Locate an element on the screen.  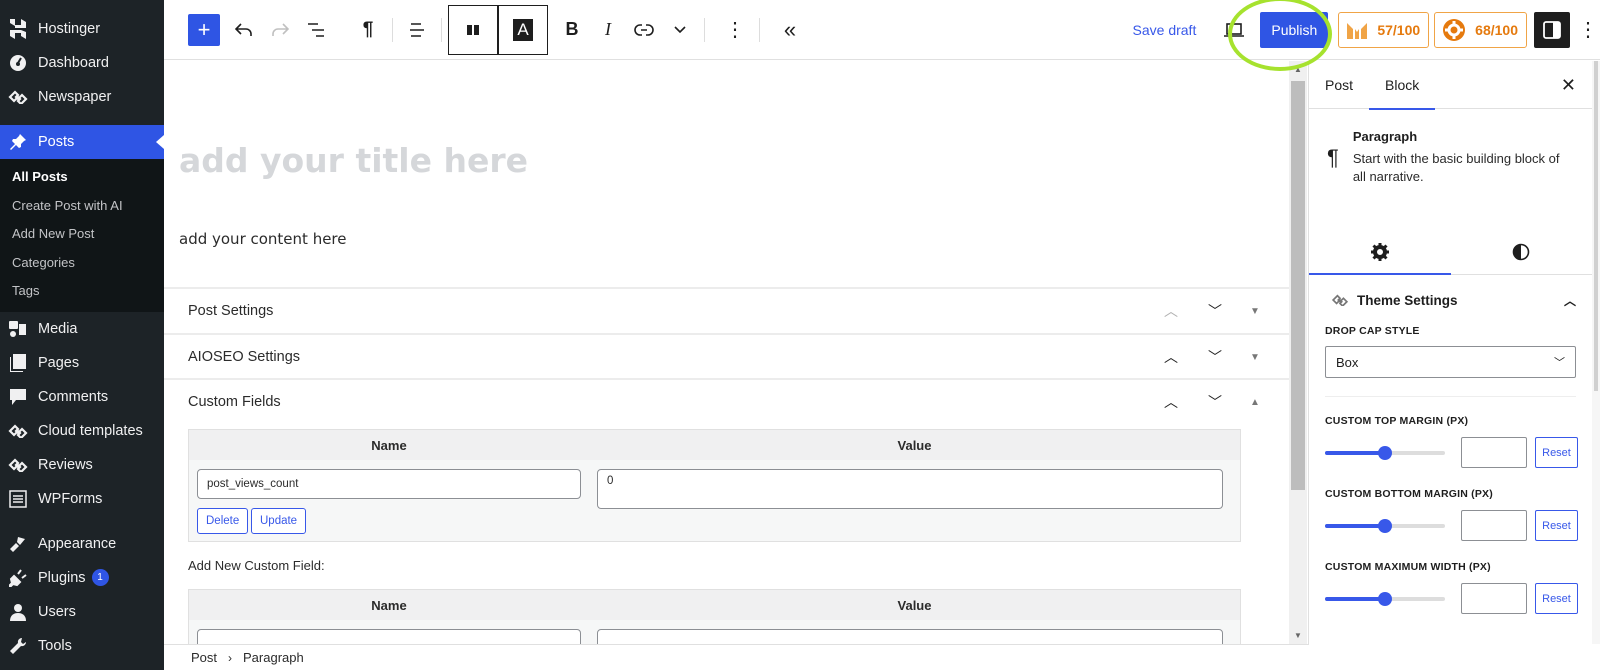
toggle-panel-button: ▲ is located at coordinates (1255, 402).